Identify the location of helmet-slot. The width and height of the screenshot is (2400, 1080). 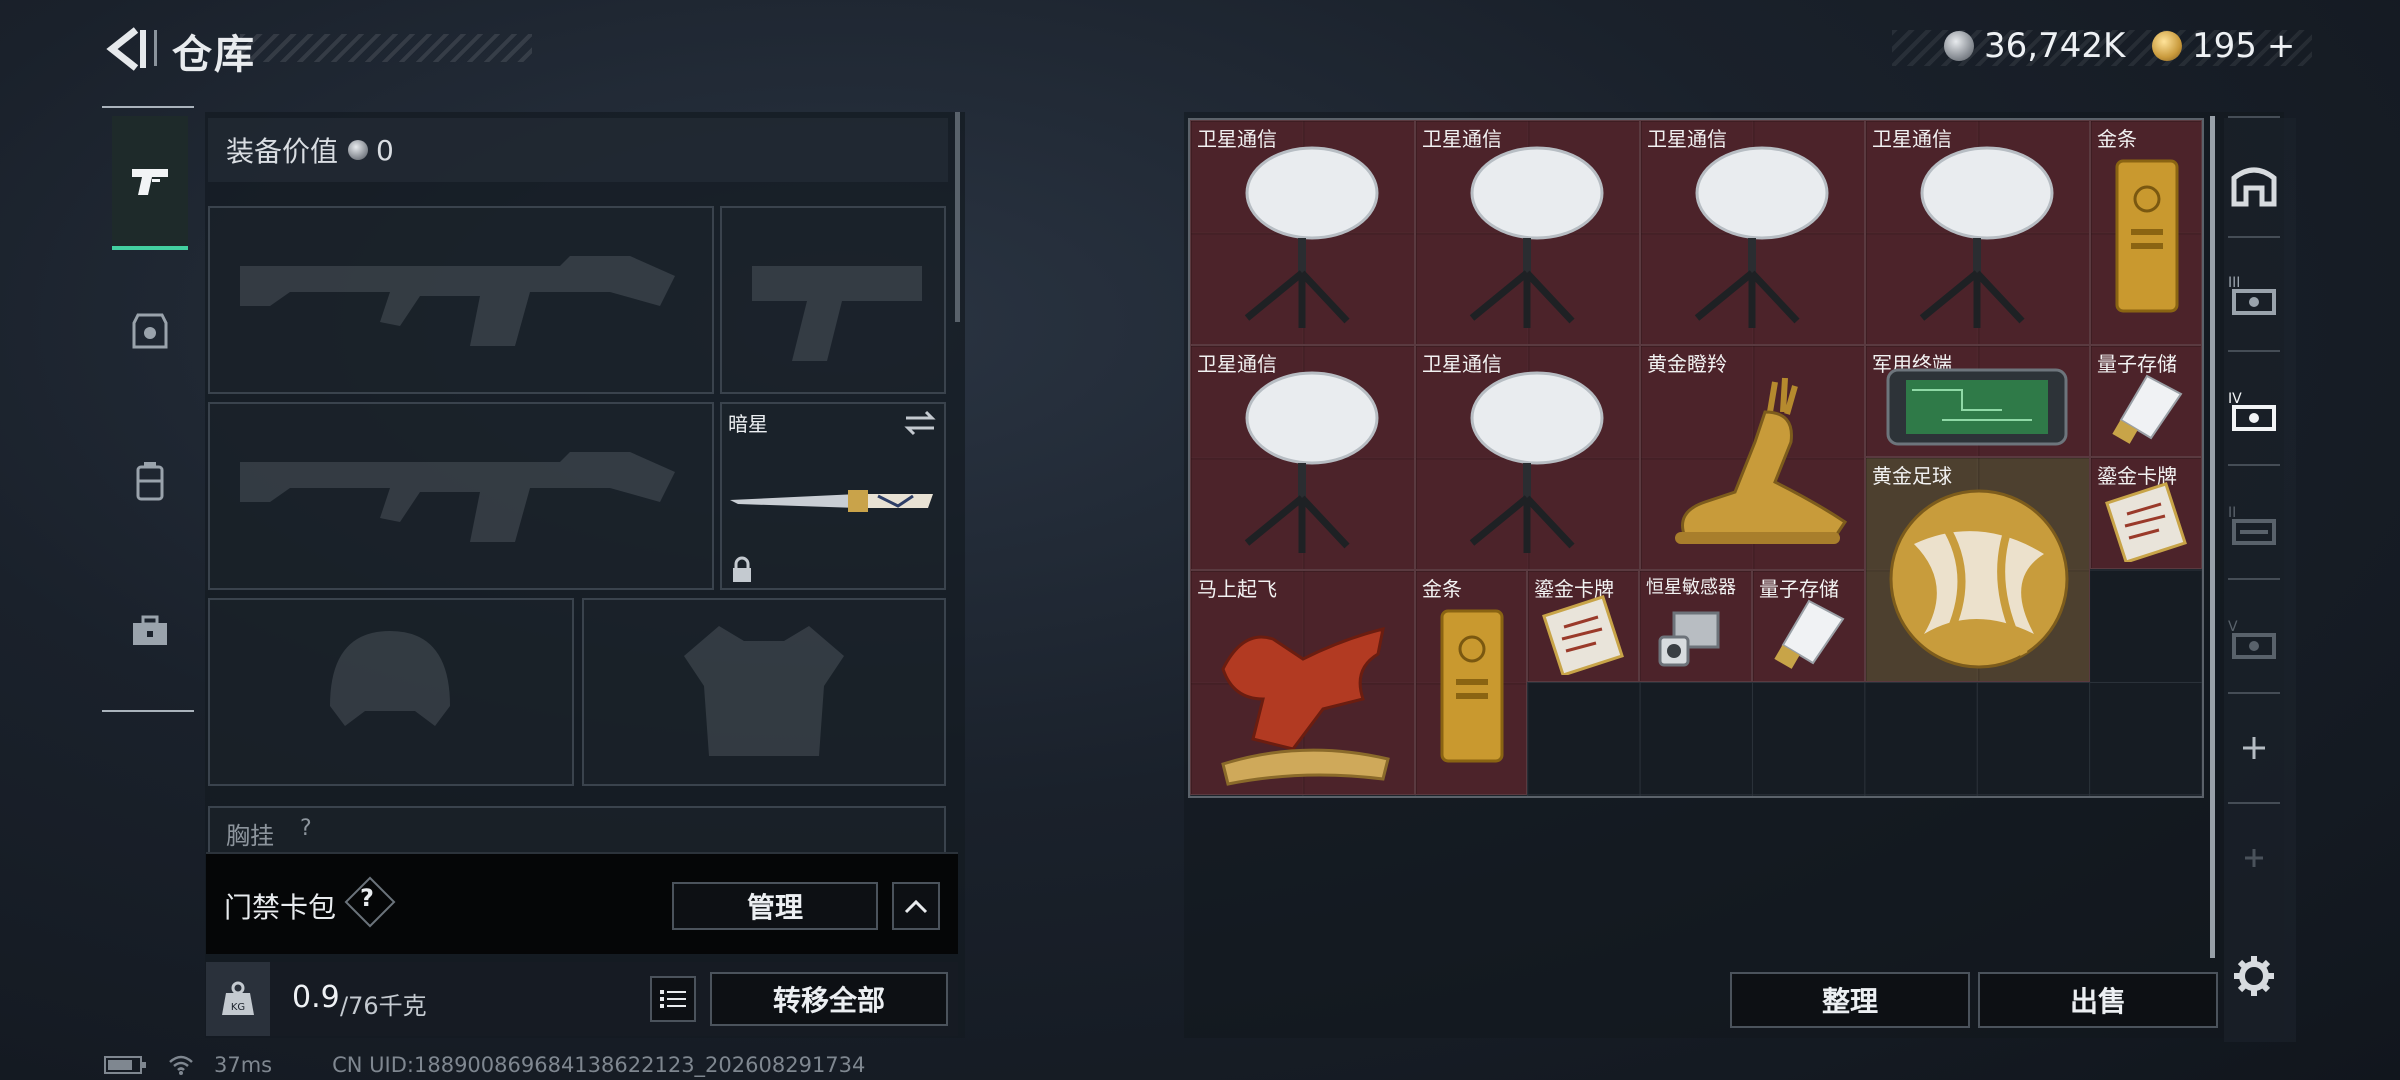
(391, 692).